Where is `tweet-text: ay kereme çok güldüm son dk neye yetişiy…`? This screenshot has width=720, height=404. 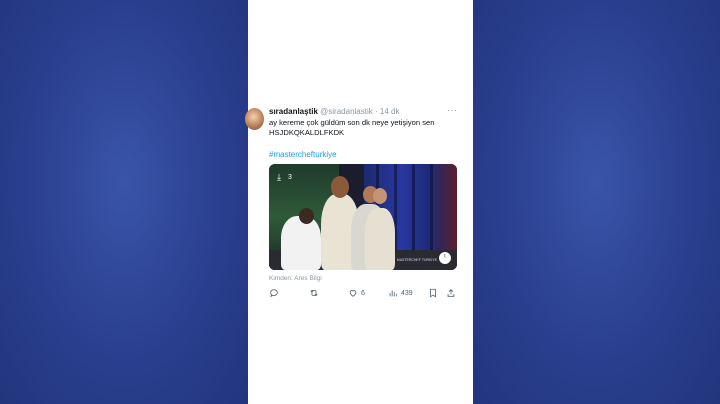
tweet-text: ay kereme çok güldüm son dk neye yetişiy… is located at coordinates (369, 128).